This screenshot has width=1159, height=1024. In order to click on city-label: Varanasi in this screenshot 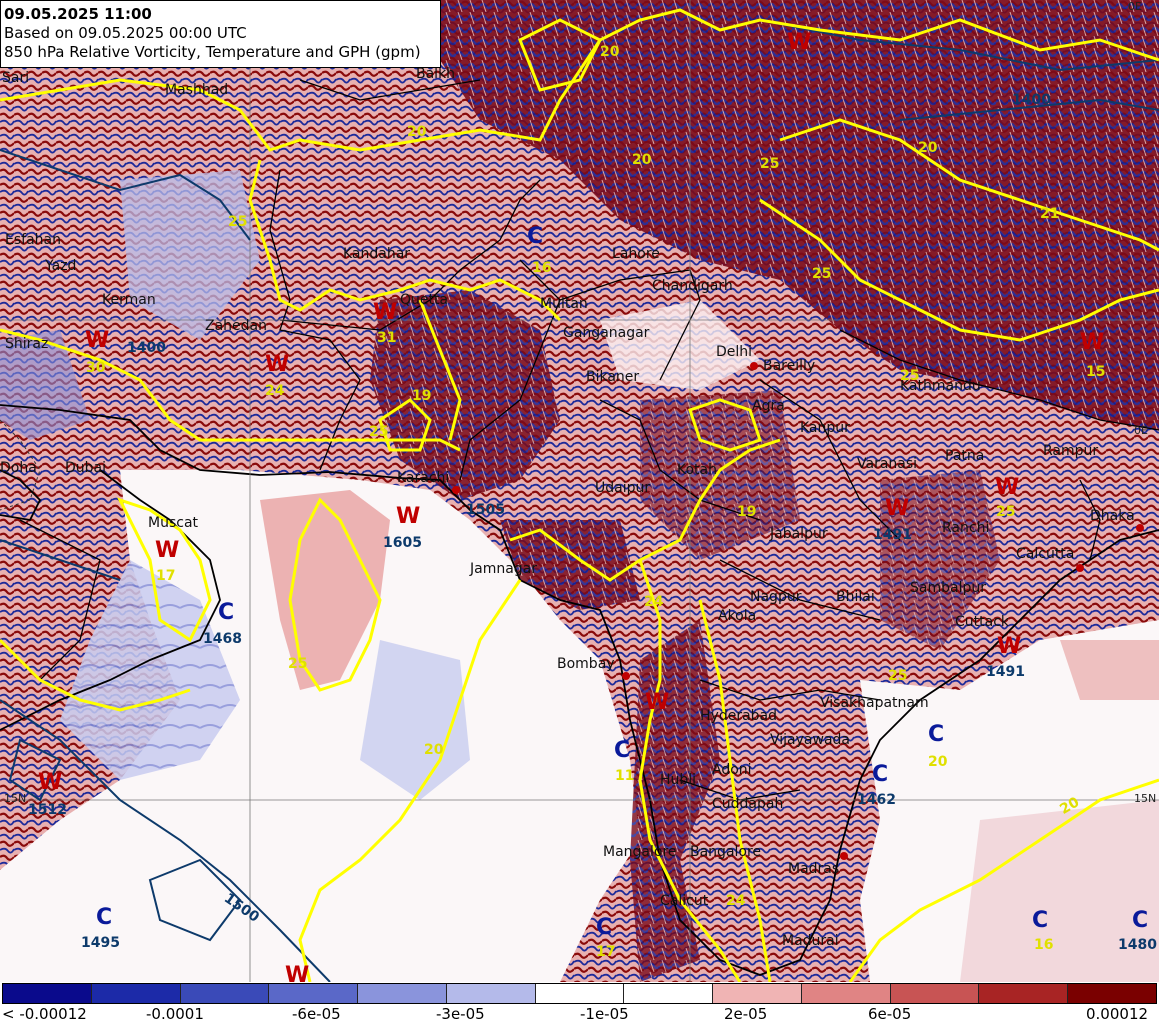, I will do `click(887, 464)`.